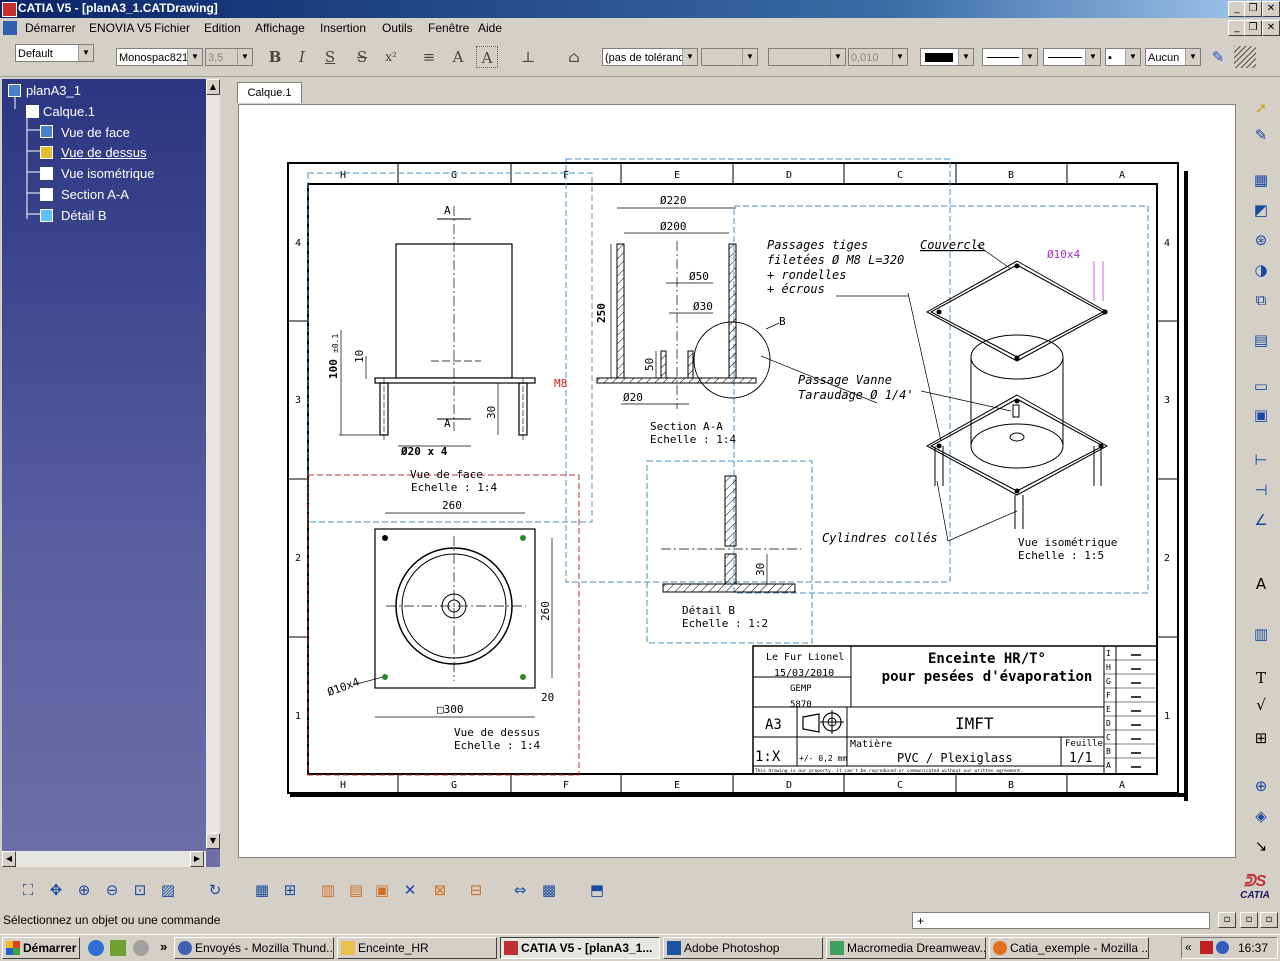 The height and width of the screenshot is (961, 1280). Describe the element at coordinates (41, 948) in the screenshot. I see `start-button: Démarrer` at that location.